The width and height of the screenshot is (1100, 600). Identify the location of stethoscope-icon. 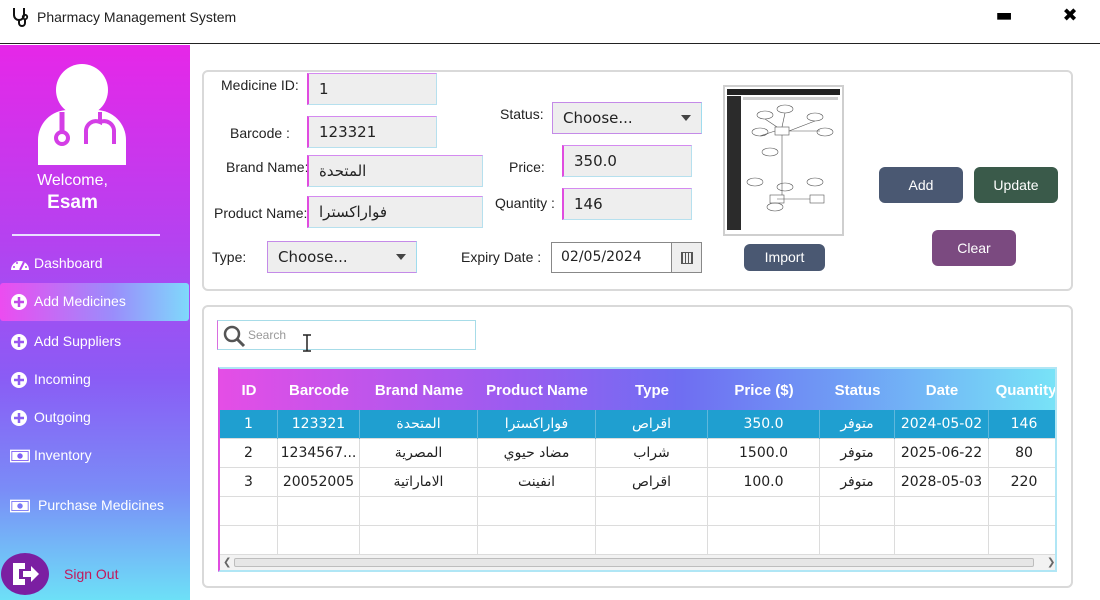
(21, 17).